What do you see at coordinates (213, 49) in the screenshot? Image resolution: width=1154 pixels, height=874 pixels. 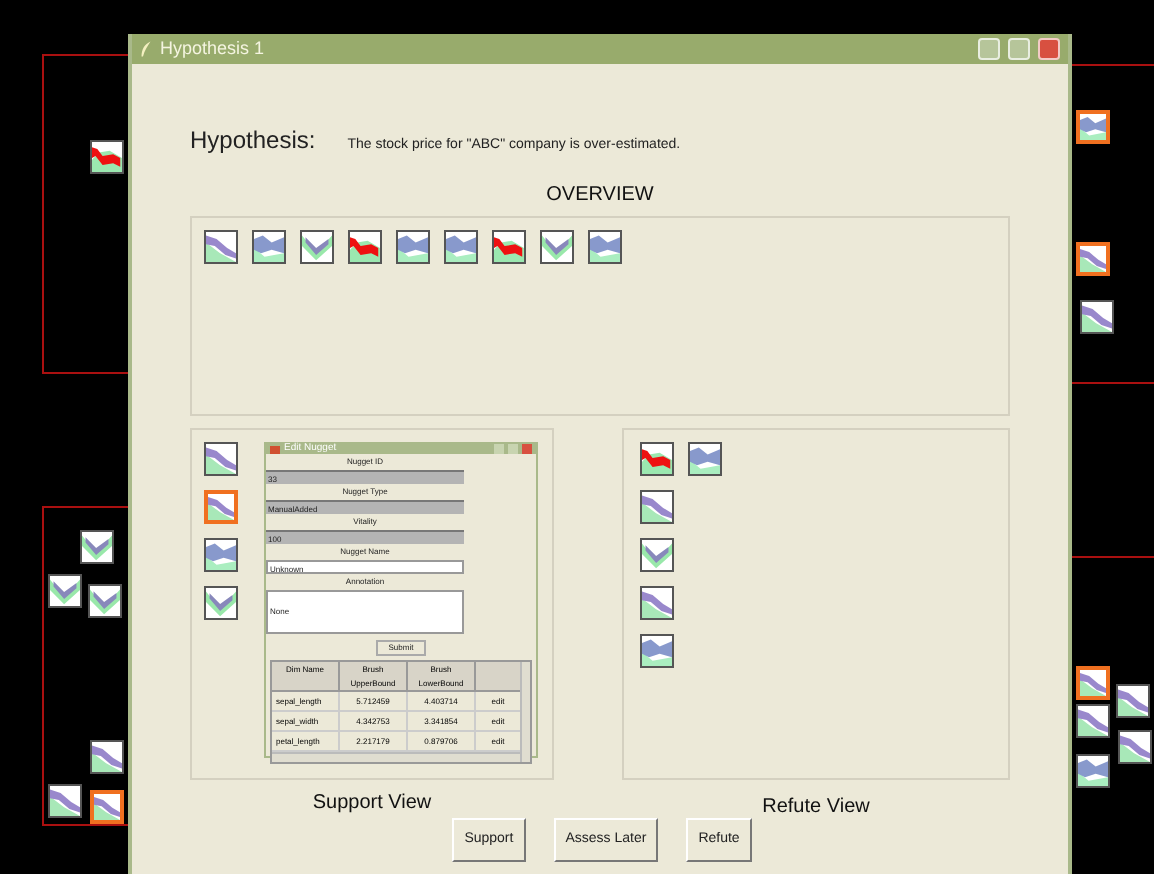 I see `window-title: Hypothesis 1` at bounding box center [213, 49].